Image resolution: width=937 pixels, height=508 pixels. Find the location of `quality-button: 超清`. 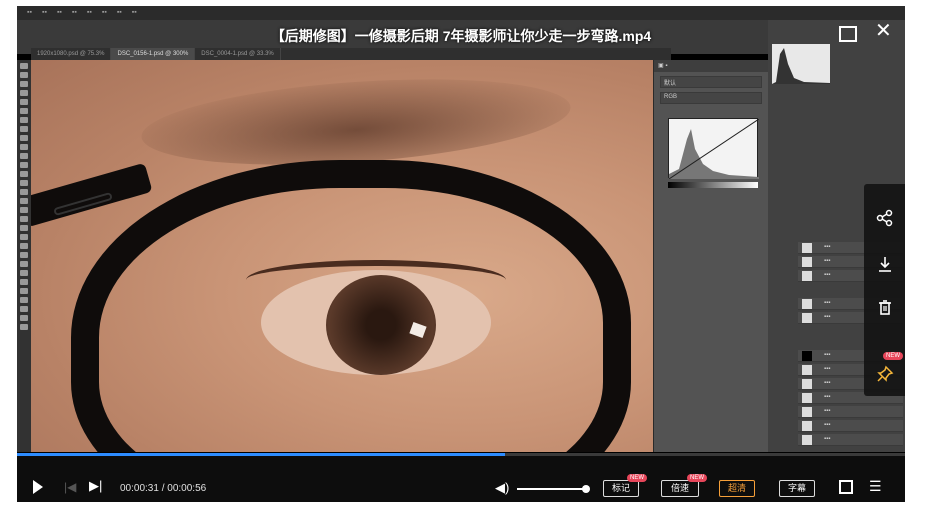

quality-button: 超清 is located at coordinates (737, 488).